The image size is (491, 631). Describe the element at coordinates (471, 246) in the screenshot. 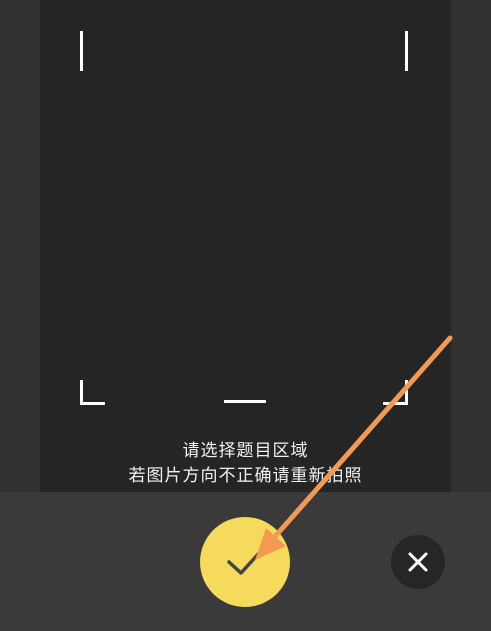

I see `right-margin` at that location.